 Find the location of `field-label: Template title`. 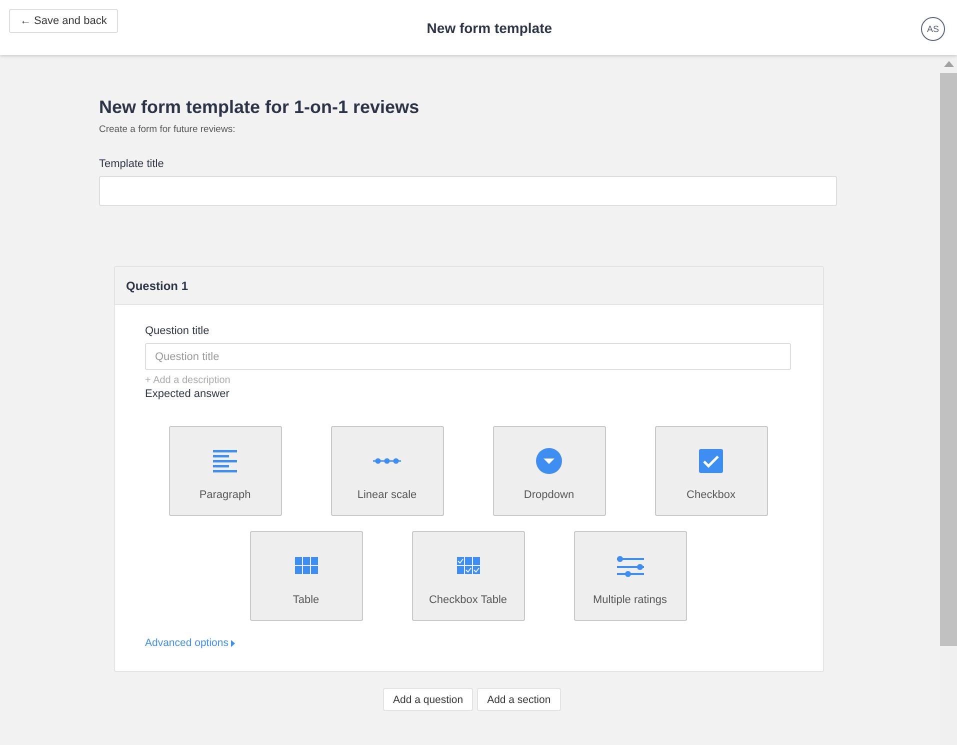

field-label: Template title is located at coordinates (132, 164).